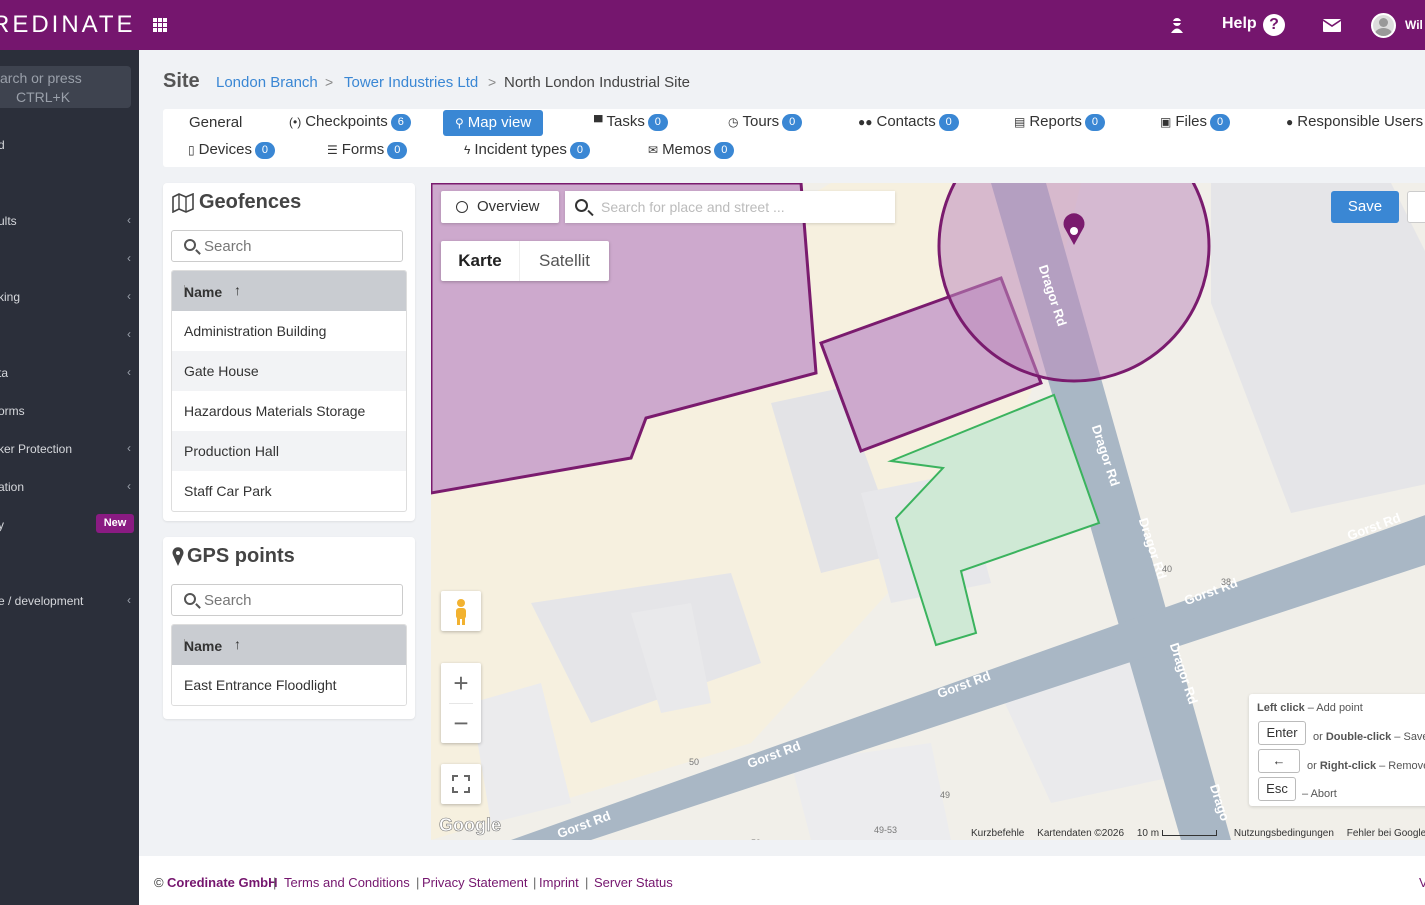 Image resolution: width=1425 pixels, height=905 pixels. Describe the element at coordinates (631, 122) in the screenshot. I see `tab-tasks: ▀ Tasks 0` at that location.